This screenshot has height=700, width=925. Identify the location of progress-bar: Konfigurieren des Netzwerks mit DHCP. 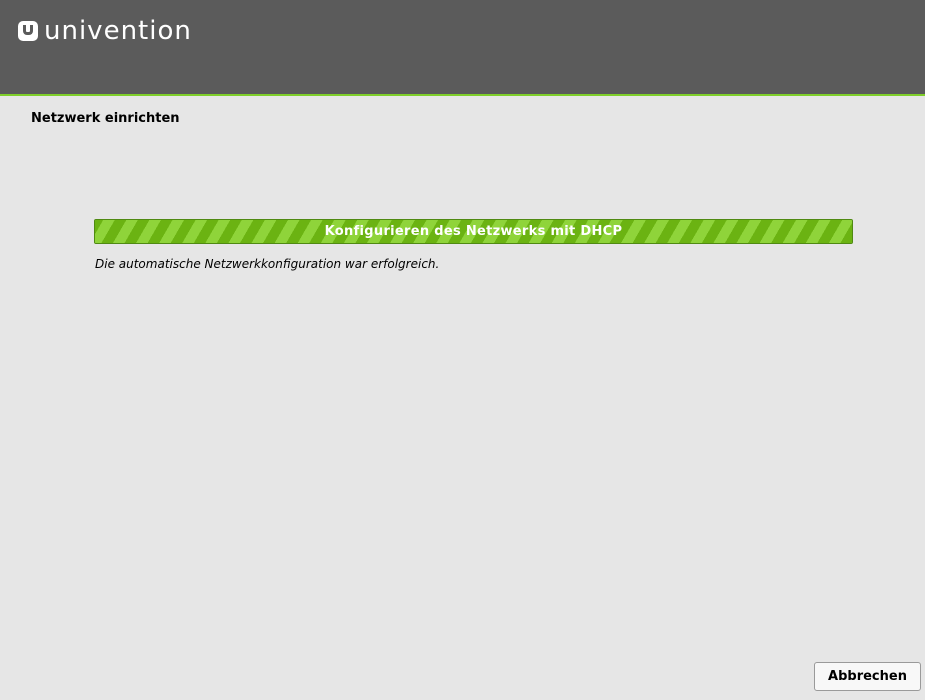
(473, 231).